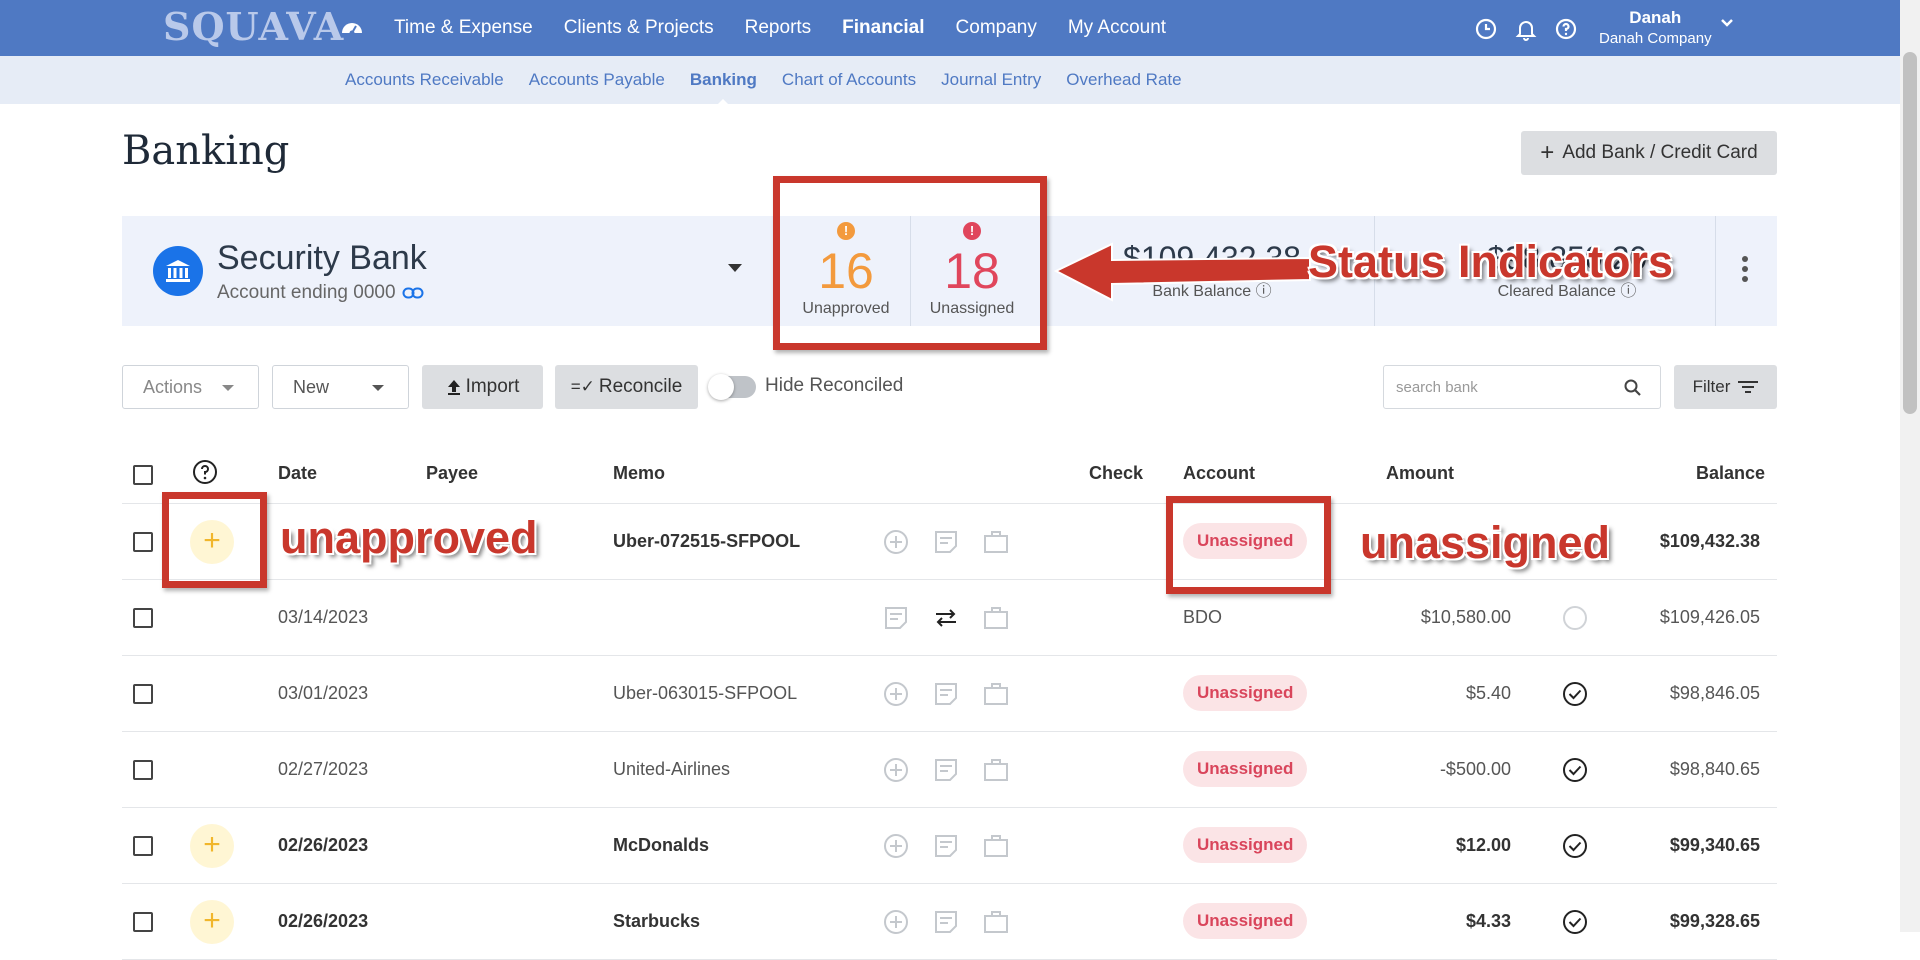 The image size is (1920, 960). I want to click on row-balance: $99,328.65, so click(1714, 921).